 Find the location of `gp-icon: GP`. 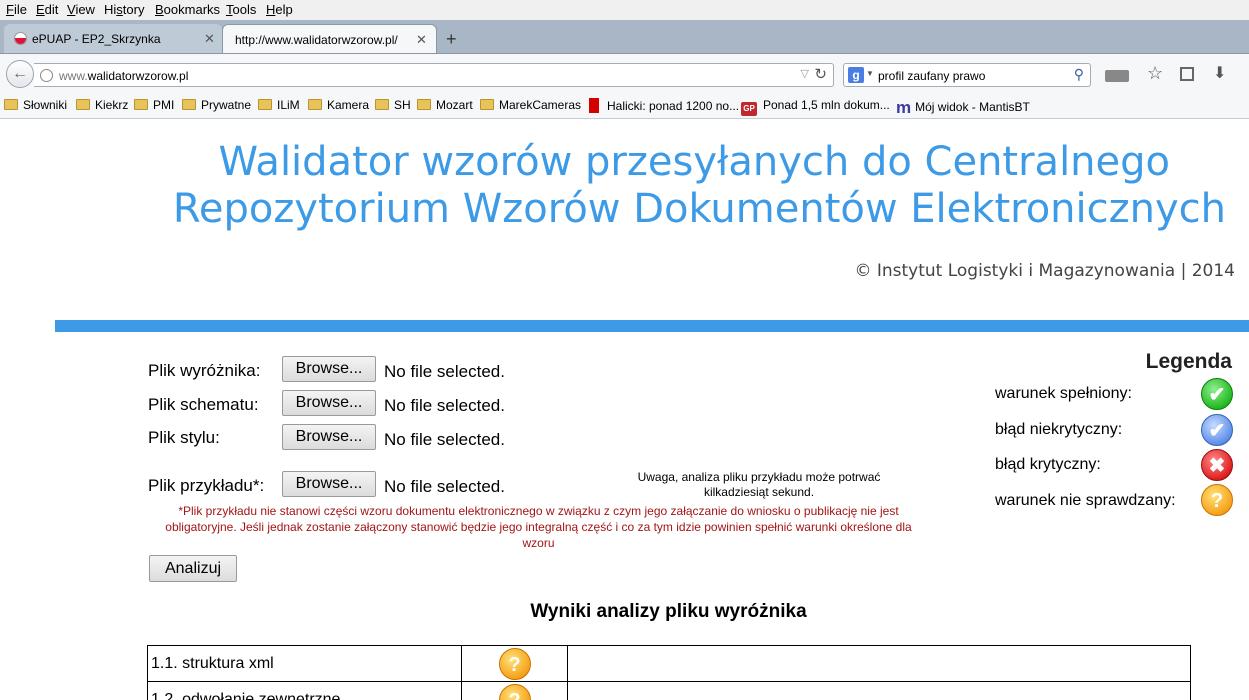

gp-icon: GP is located at coordinates (749, 109).